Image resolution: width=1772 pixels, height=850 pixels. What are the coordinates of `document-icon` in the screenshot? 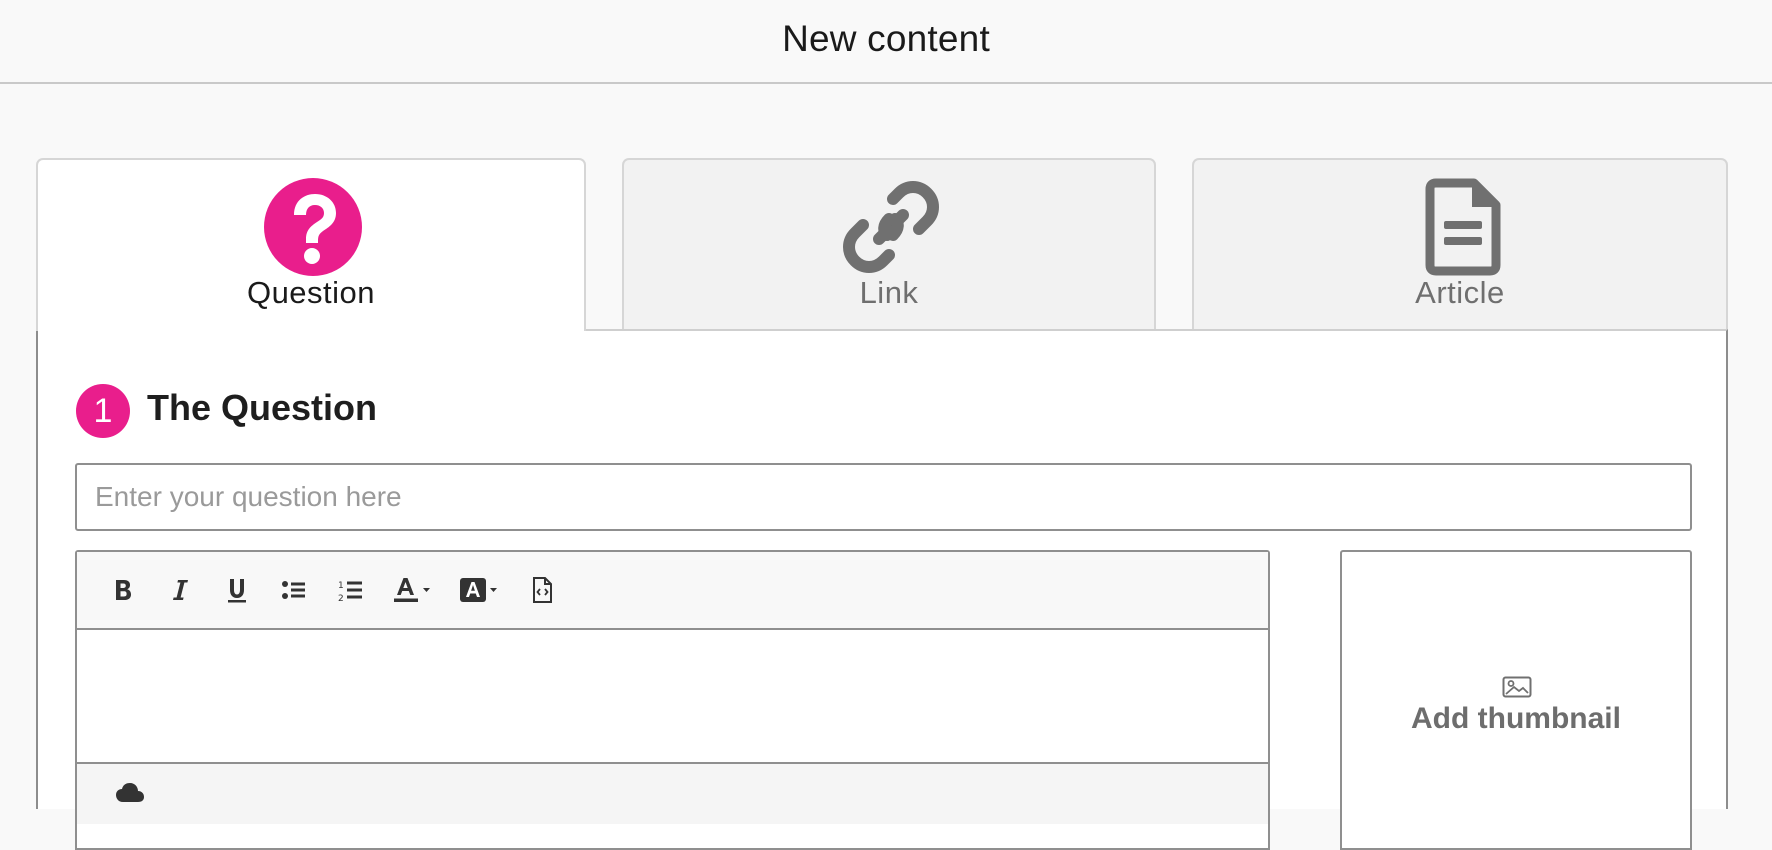 It's located at (1462, 227).